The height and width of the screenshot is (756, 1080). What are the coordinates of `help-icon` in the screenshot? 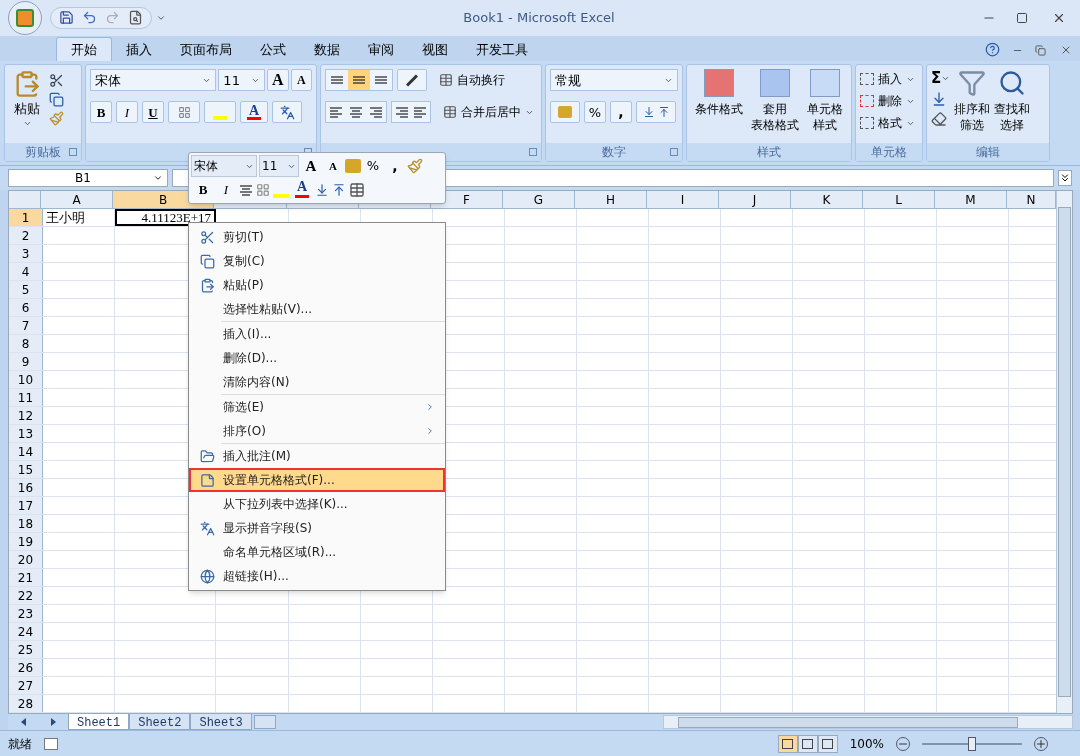 It's located at (992, 50).